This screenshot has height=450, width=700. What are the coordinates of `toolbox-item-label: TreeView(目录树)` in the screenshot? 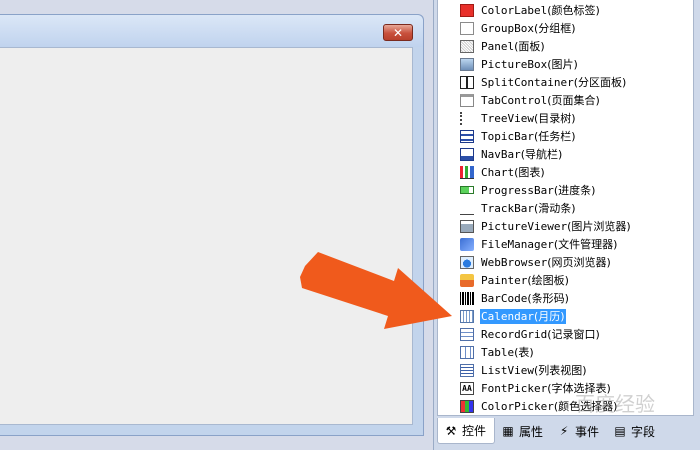 It's located at (528, 118).